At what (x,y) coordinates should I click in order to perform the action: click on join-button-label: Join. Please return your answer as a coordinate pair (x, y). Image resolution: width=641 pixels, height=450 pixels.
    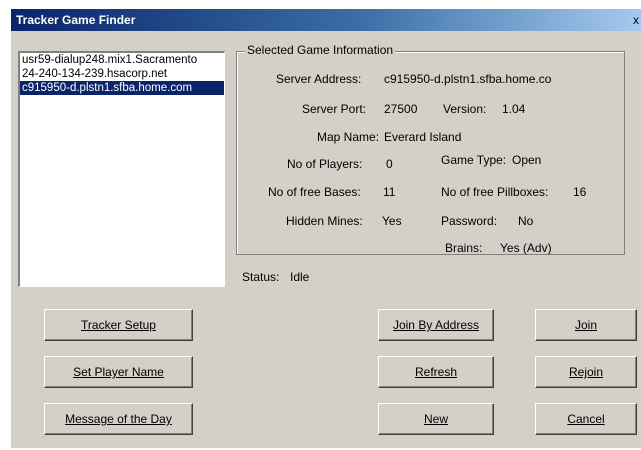
    Looking at the image, I should click on (585, 325).